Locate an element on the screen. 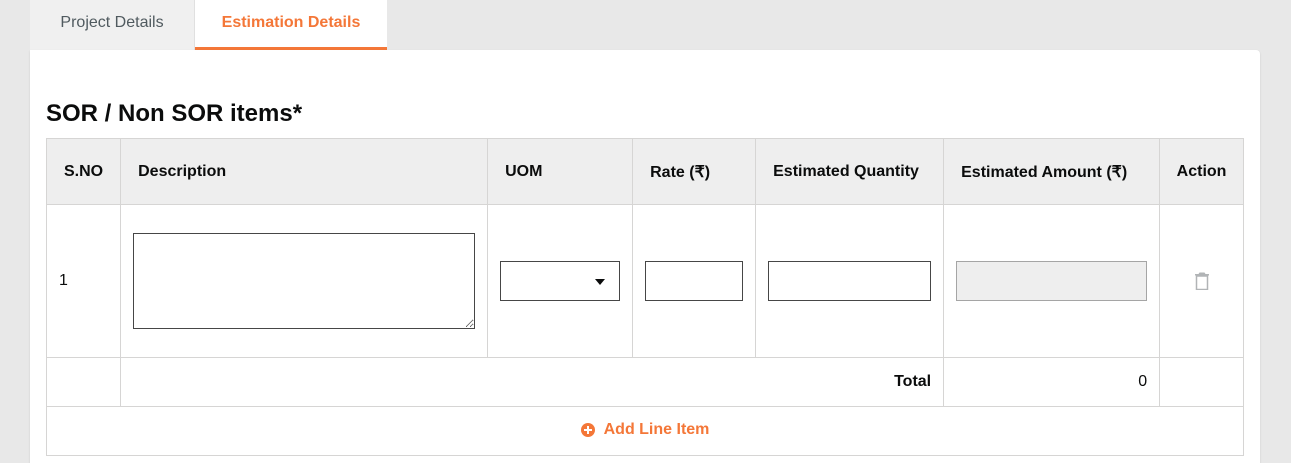  header-estimated-amount: Estimated Amount (₹) is located at coordinates (1052, 171).